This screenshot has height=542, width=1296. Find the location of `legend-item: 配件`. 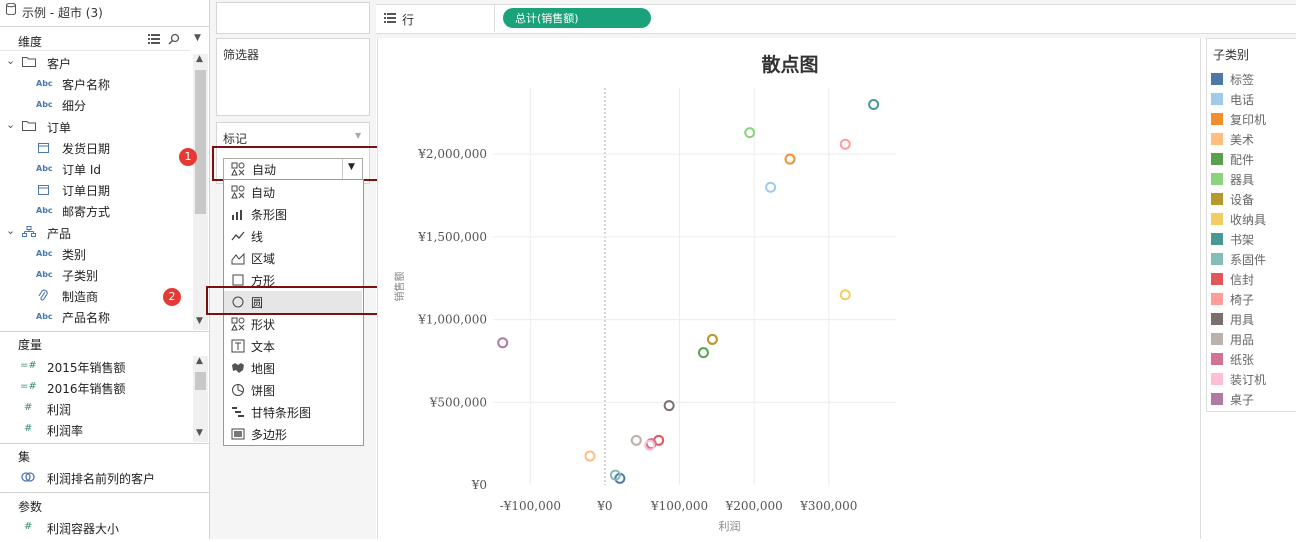

legend-item: 配件 is located at coordinates (1253, 160).